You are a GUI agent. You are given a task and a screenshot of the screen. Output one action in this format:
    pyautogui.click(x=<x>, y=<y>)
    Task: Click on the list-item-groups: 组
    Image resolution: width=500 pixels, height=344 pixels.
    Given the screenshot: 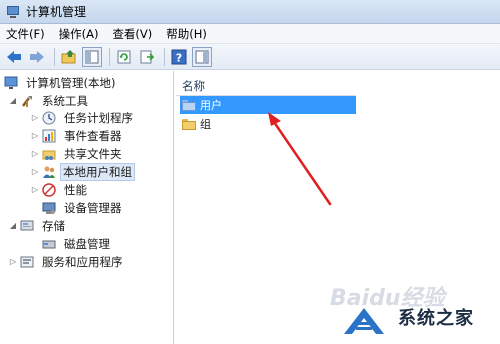 What is the action you would take?
    pyautogui.click(x=268, y=124)
    